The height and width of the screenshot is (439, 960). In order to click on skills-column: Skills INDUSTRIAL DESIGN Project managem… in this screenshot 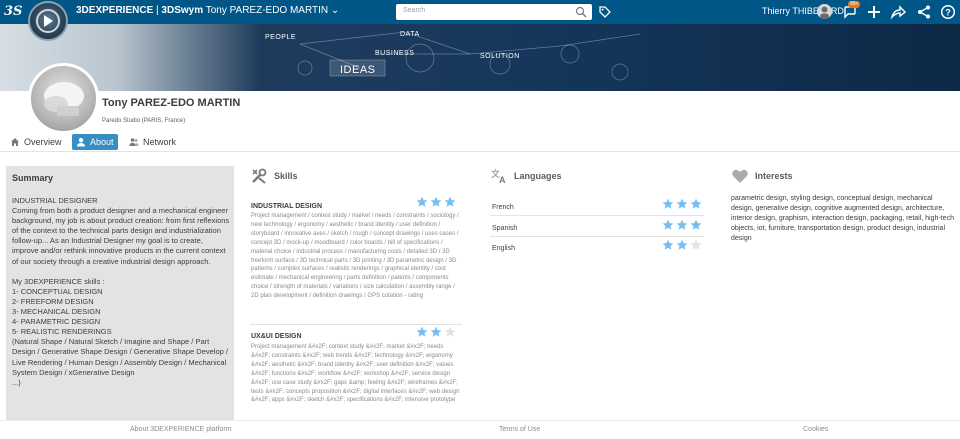, I will do `click(356, 293)`.